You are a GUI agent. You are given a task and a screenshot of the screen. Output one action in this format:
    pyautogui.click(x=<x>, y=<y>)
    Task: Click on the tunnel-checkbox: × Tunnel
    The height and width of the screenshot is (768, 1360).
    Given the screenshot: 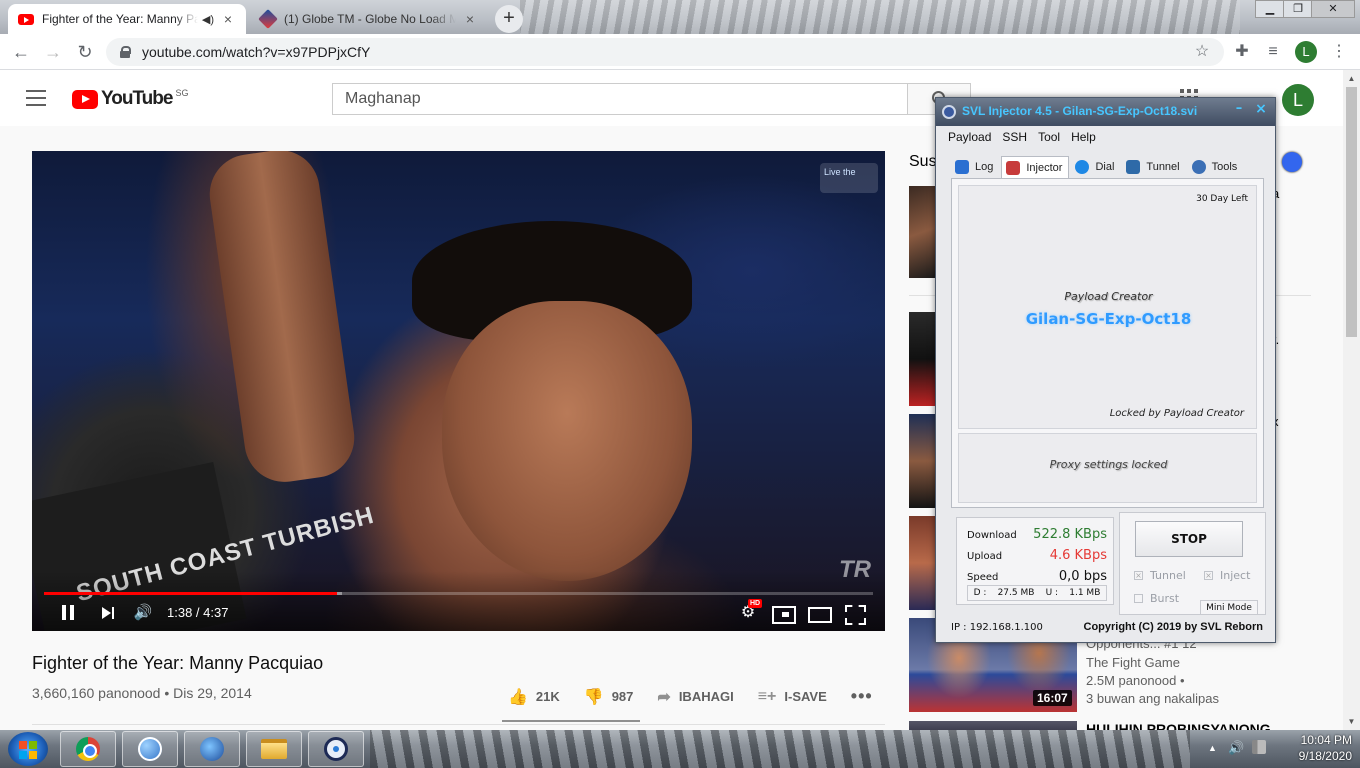 What is the action you would take?
    pyautogui.click(x=1160, y=575)
    